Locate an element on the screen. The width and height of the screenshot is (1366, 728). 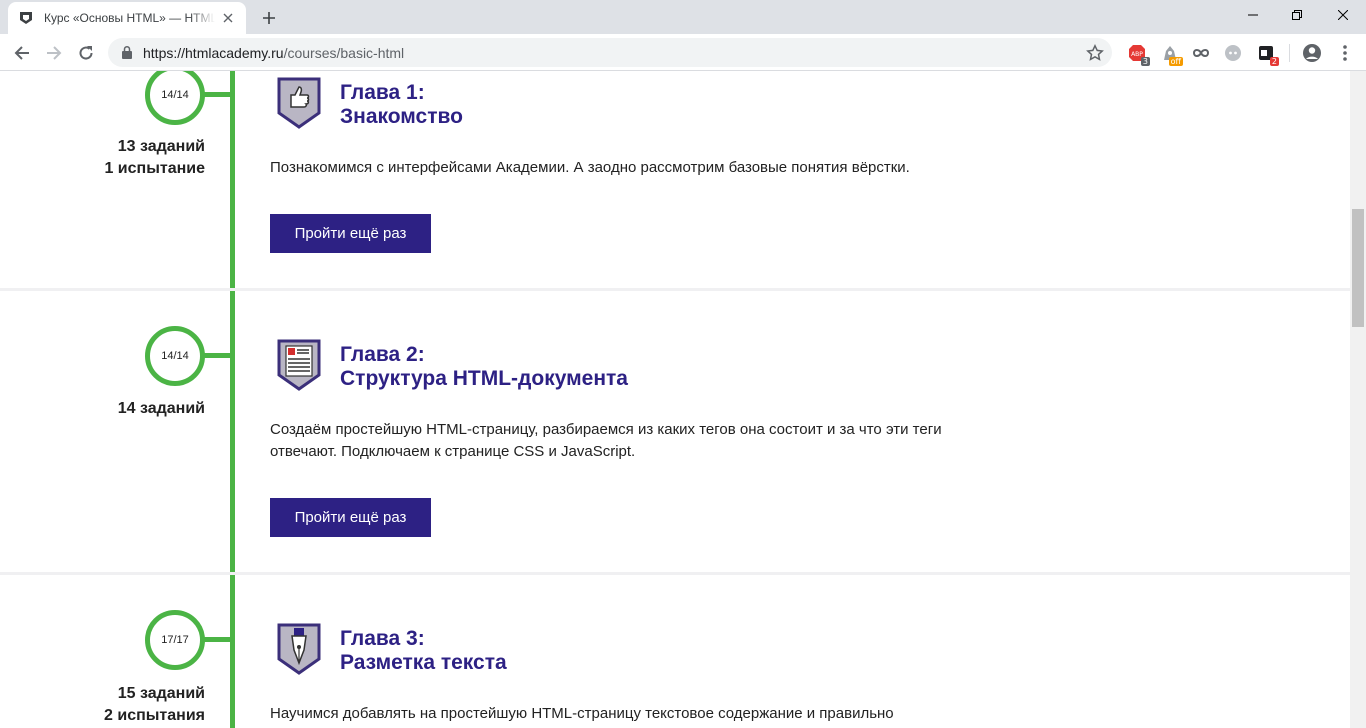
reload-icon is located at coordinates (86, 53).